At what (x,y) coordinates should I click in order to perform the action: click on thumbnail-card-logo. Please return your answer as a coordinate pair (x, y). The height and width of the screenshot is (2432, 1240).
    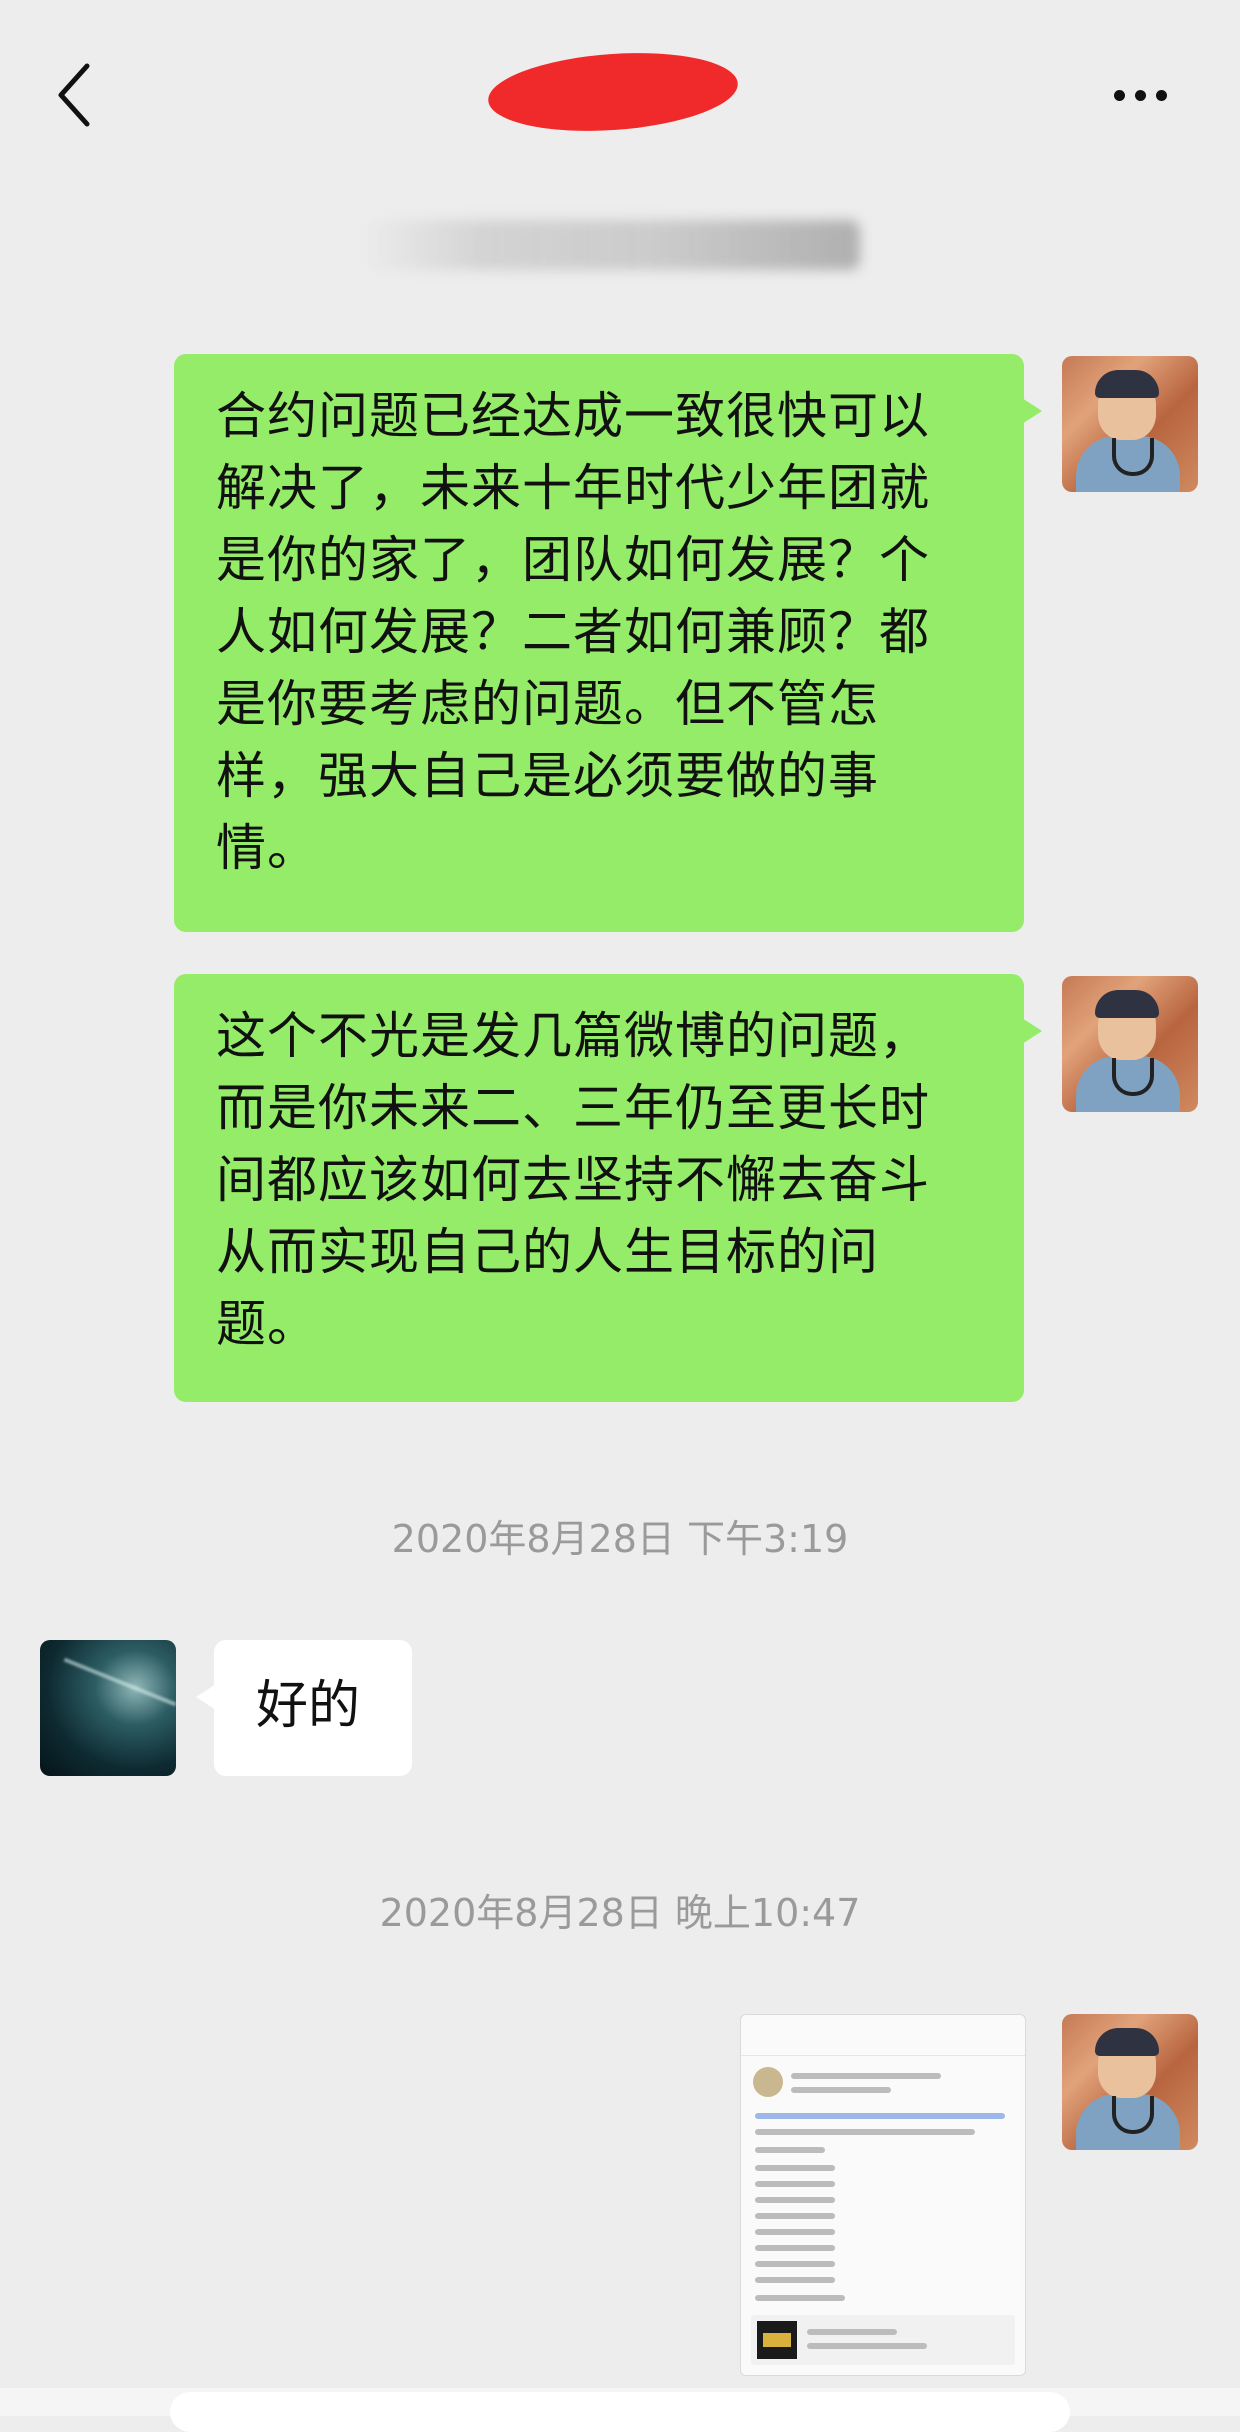
    Looking at the image, I should click on (777, 2340).